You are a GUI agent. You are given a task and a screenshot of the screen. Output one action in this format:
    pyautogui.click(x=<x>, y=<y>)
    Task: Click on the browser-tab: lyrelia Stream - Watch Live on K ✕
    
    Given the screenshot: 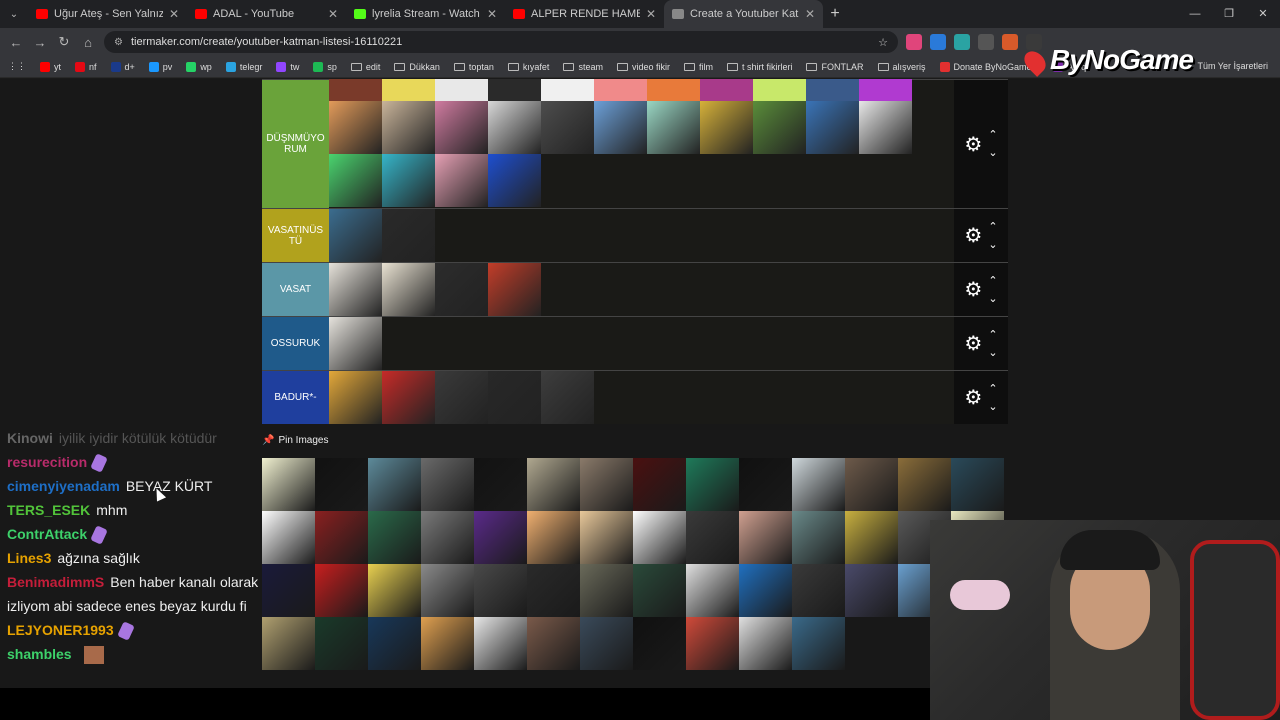 What is the action you would take?
    pyautogui.click(x=425, y=14)
    